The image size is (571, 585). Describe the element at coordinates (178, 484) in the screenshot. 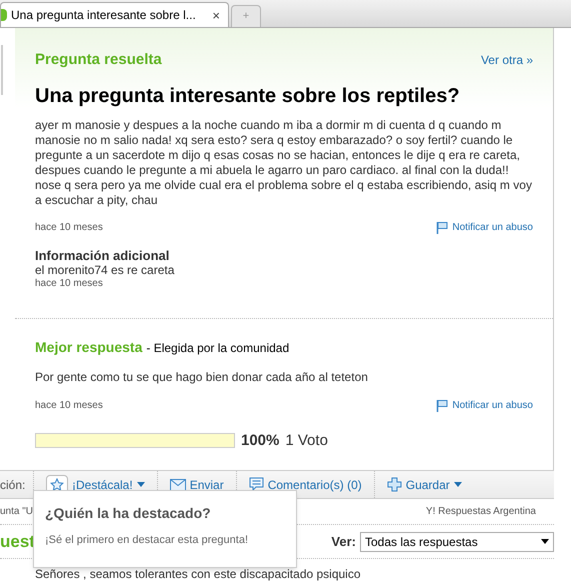

I see `envelope-icon` at that location.